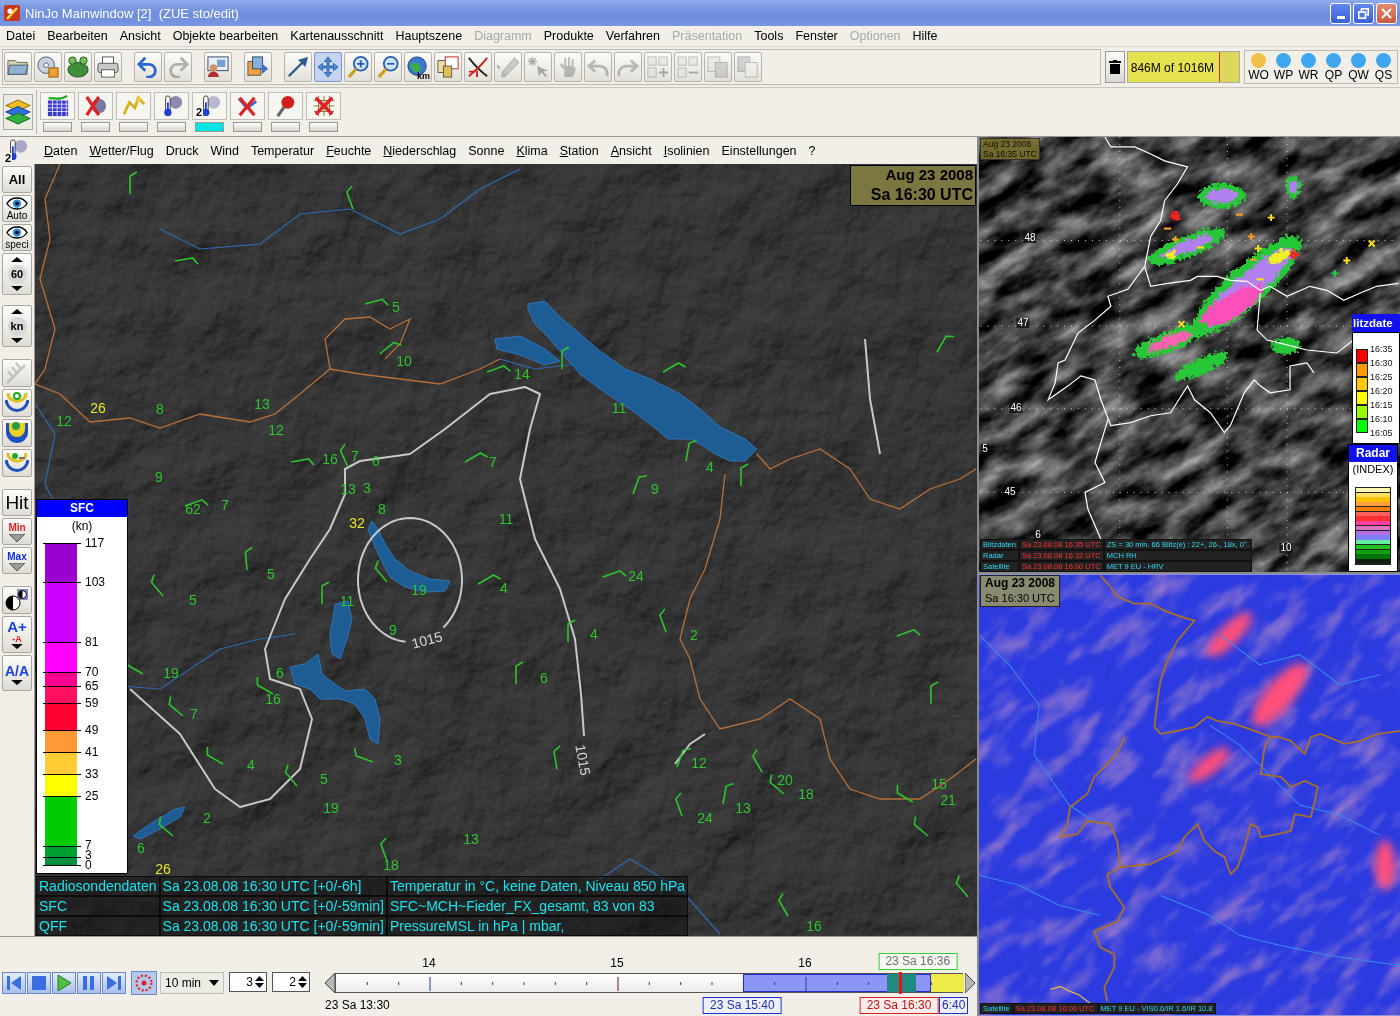 The height and width of the screenshot is (1016, 1400). I want to click on status-label: QS, so click(1383, 75).